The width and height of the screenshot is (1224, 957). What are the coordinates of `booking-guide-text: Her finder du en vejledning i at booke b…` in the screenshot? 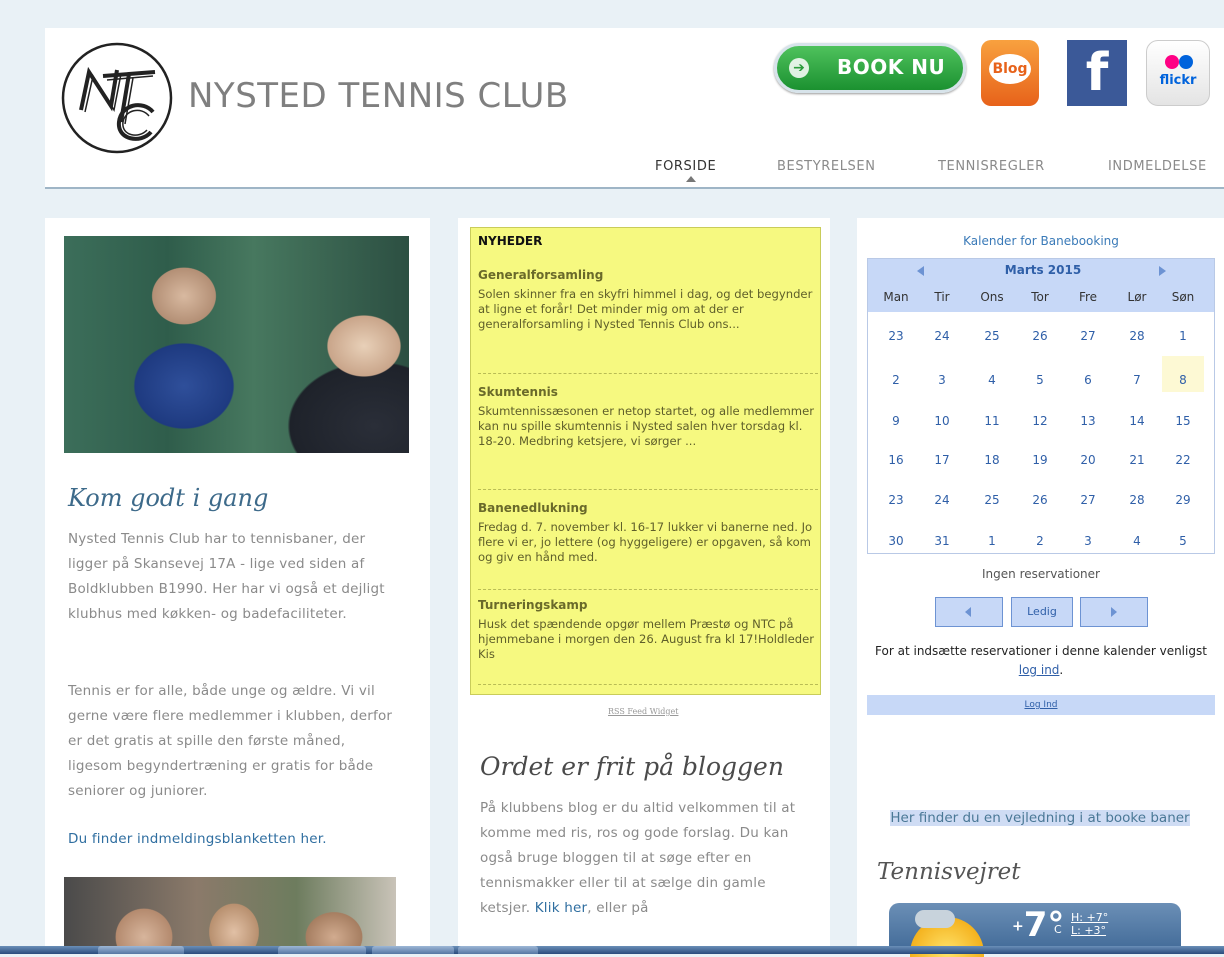 It's located at (1040, 818).